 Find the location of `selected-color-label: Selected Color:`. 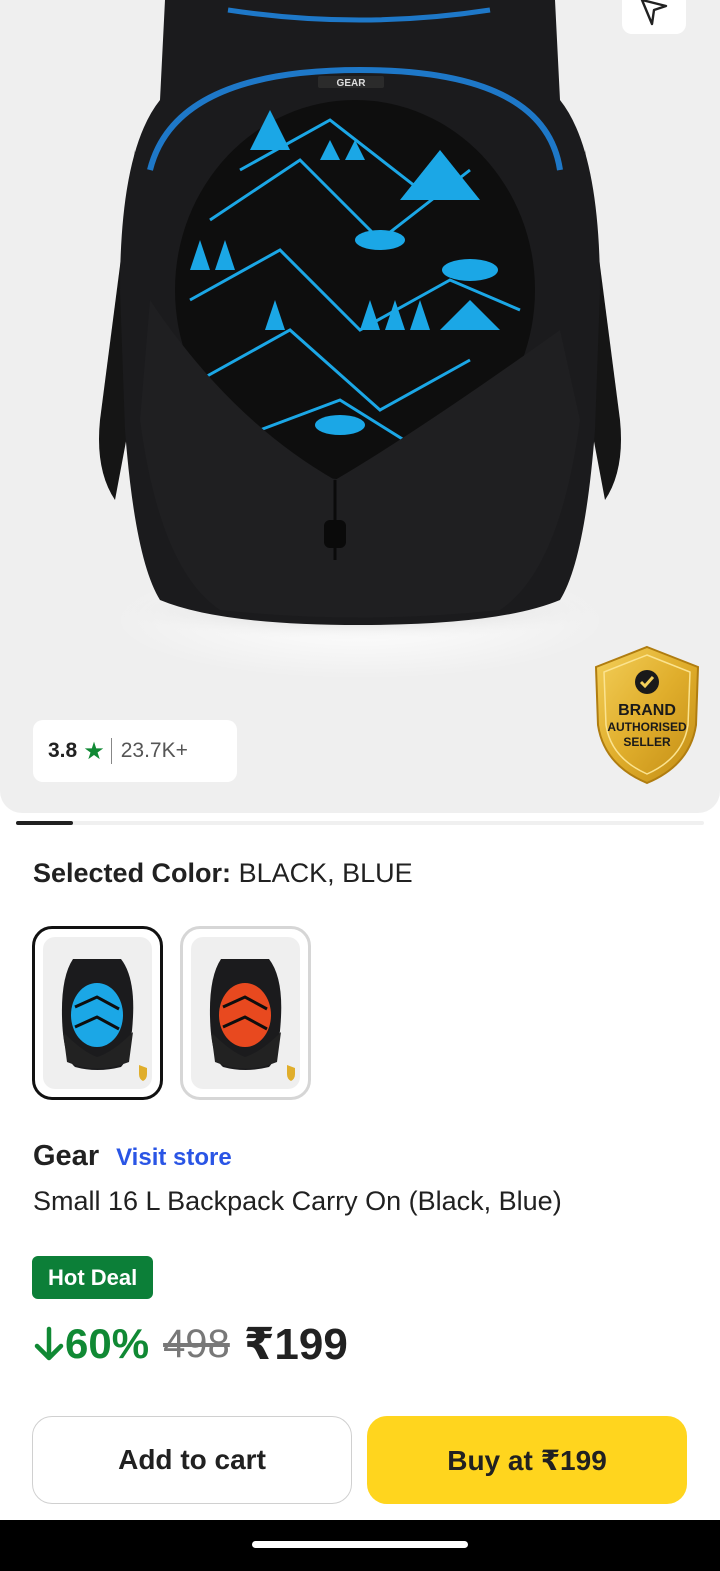

selected-color-label: Selected Color: is located at coordinates (132, 873).